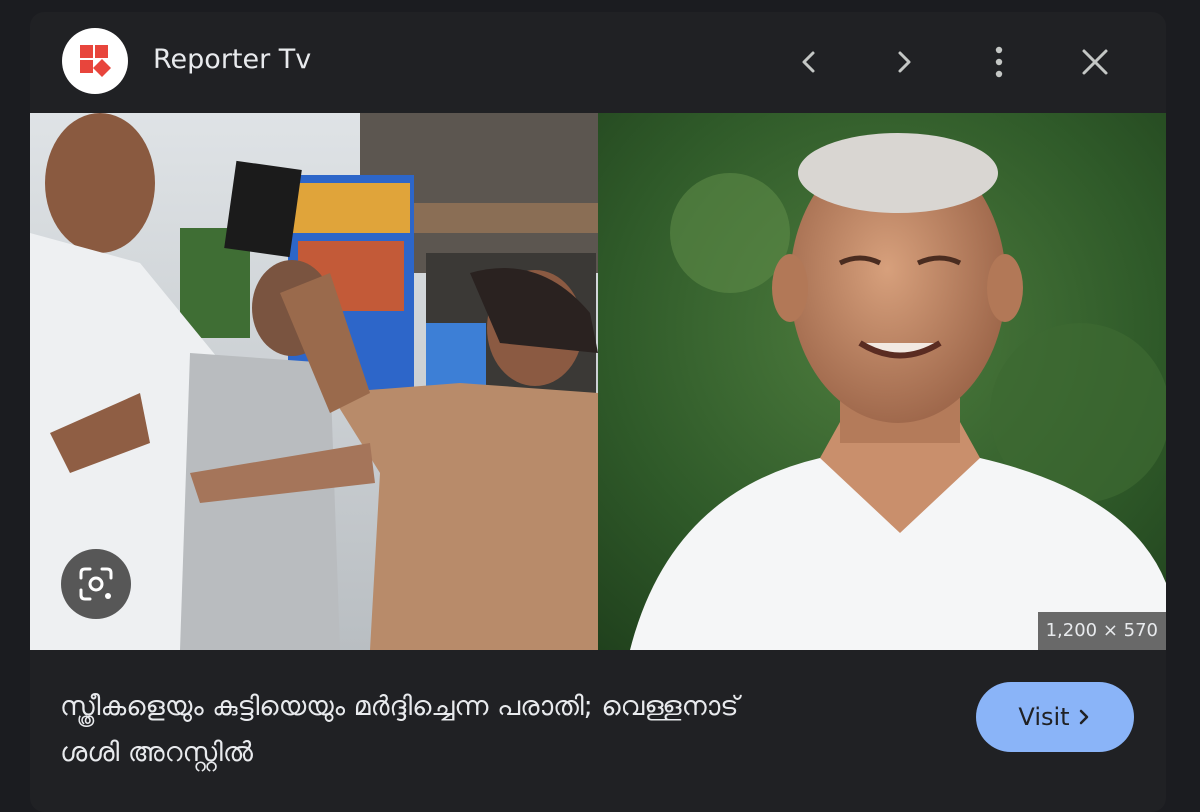  I want to click on next-button, so click(904, 62).